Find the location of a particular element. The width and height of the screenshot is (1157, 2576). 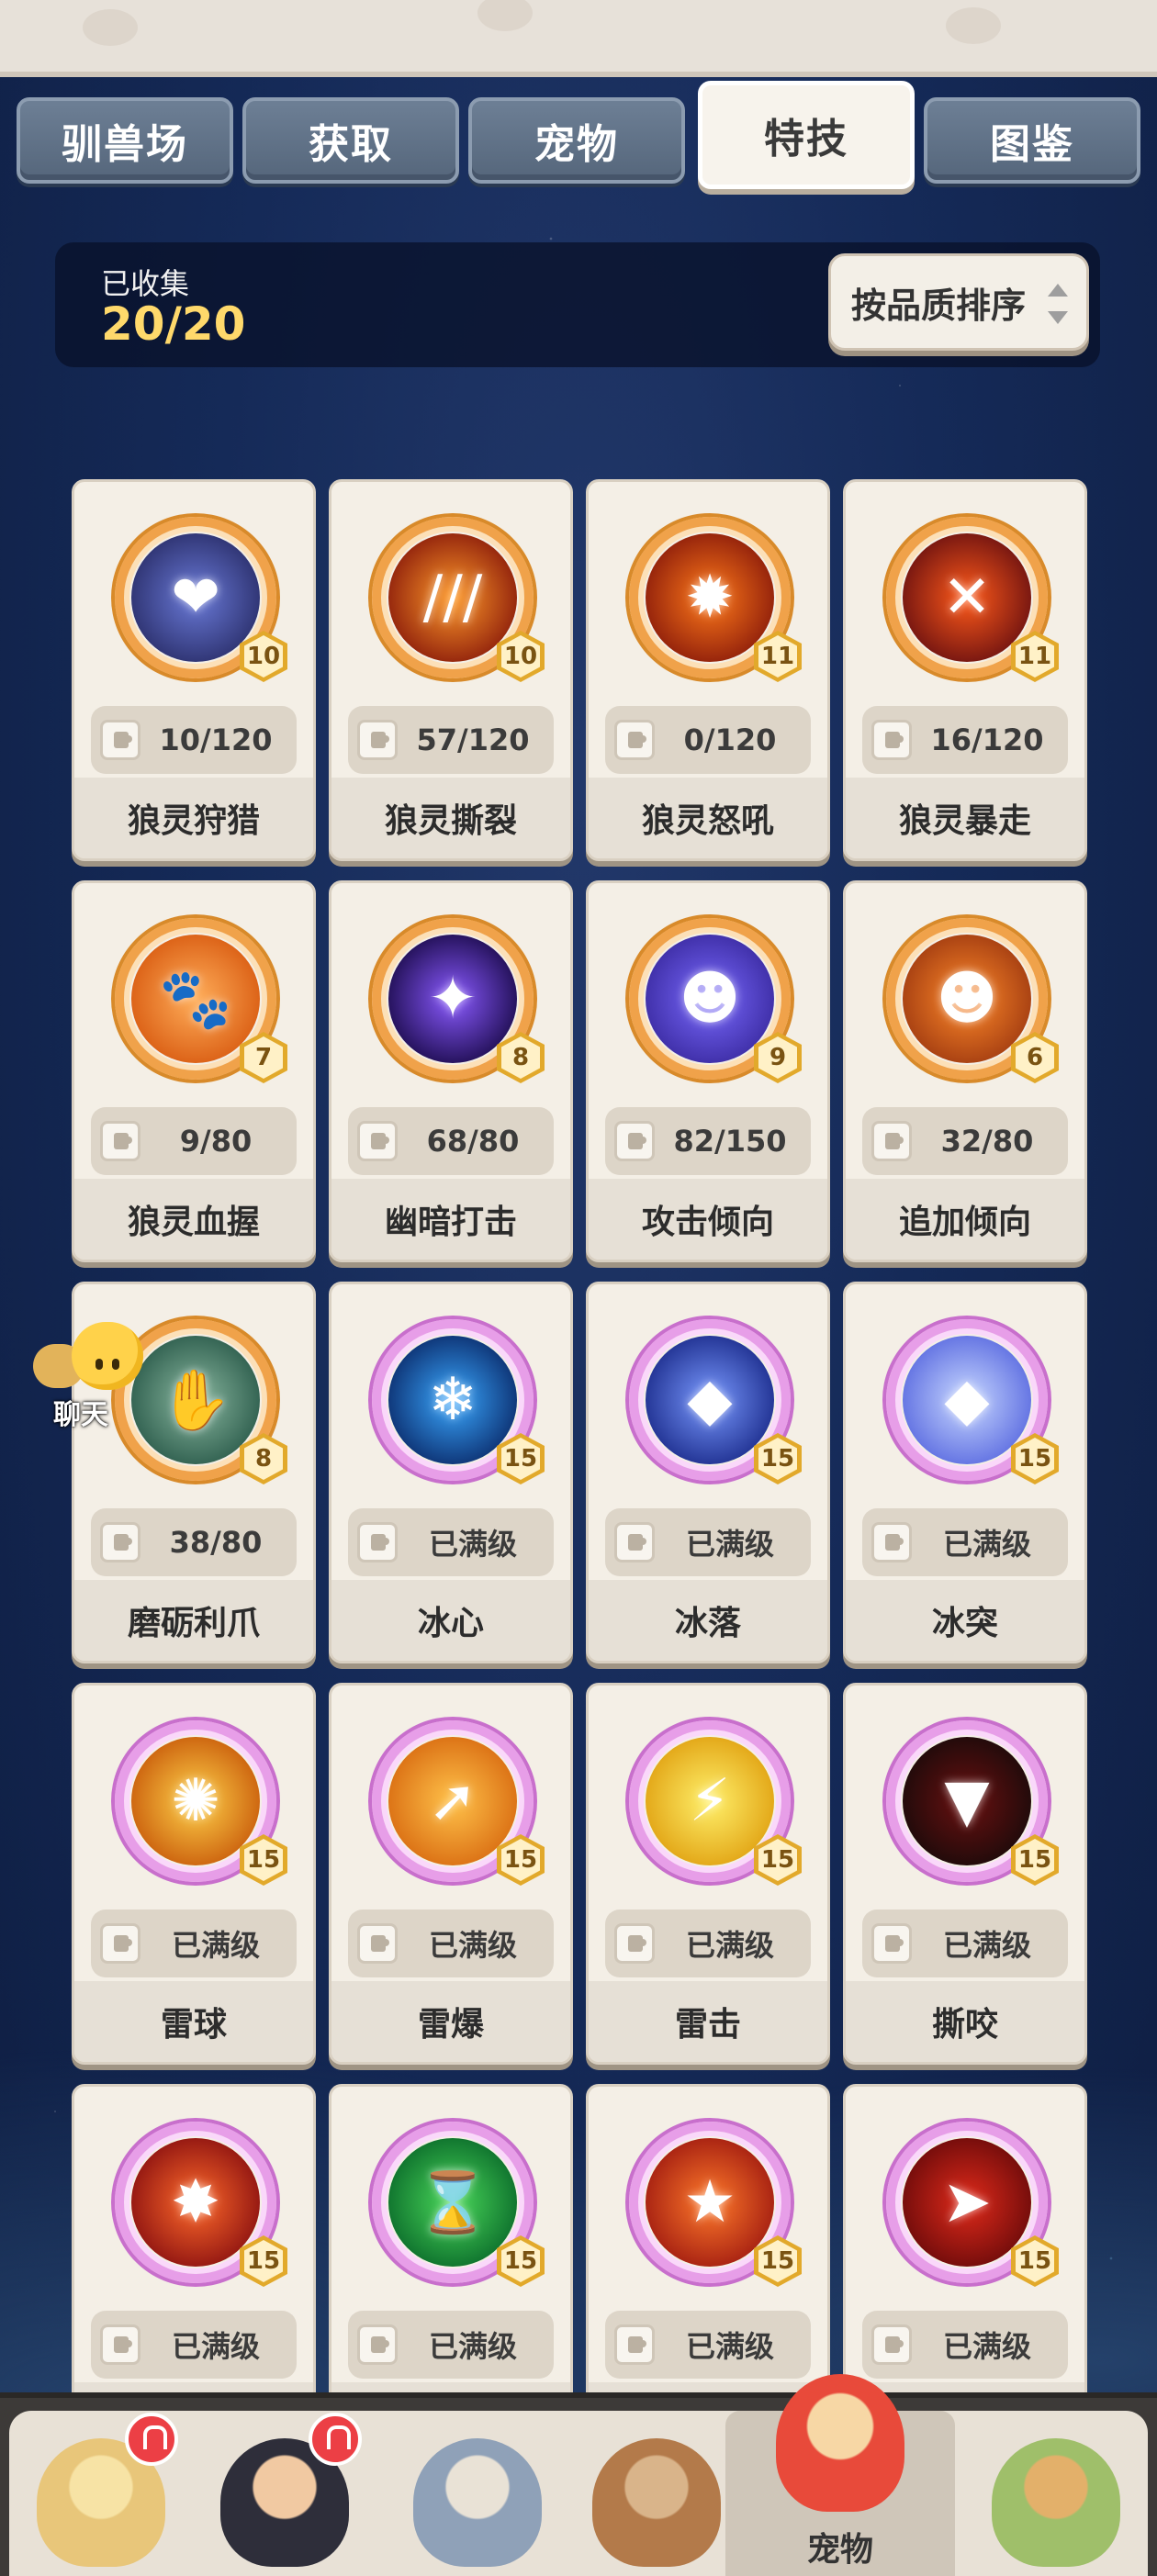

skill-card: ❄ 15 已满级 冰心 is located at coordinates (451, 1472).